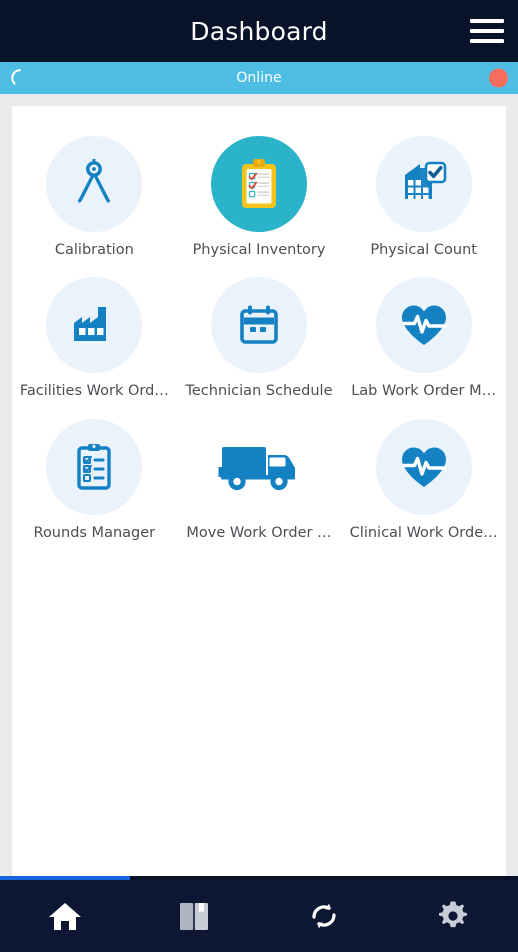  What do you see at coordinates (259, 391) in the screenshot?
I see `tile-label: Technician Schedule` at bounding box center [259, 391].